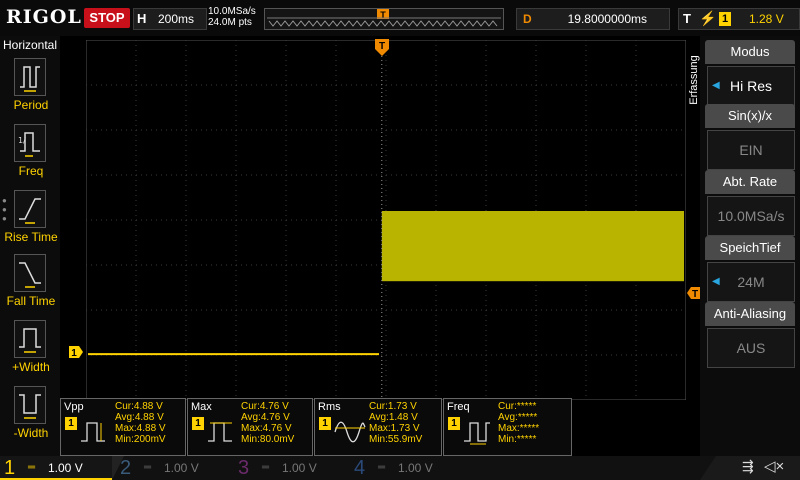 Image resolution: width=800 pixels, height=480 pixels. What do you see at coordinates (31, 237) in the screenshot?
I see `measure-rise-time-label: Rise Time` at bounding box center [31, 237].